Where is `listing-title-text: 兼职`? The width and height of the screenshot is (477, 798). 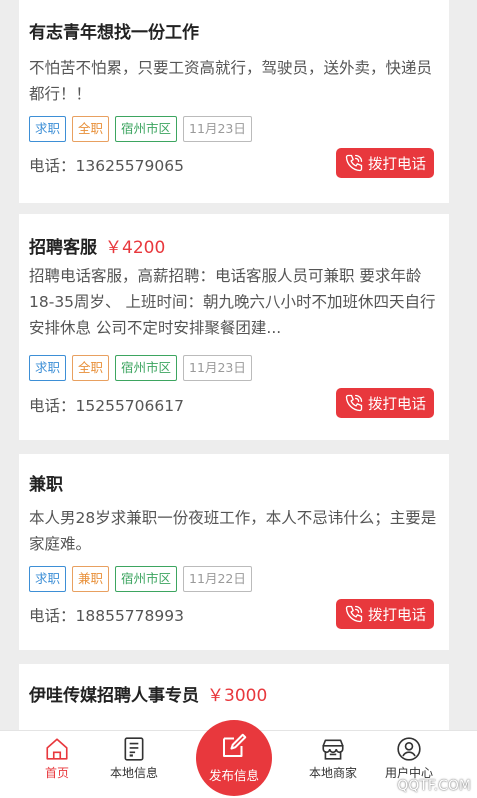
listing-title-text: 兼职 is located at coordinates (46, 485).